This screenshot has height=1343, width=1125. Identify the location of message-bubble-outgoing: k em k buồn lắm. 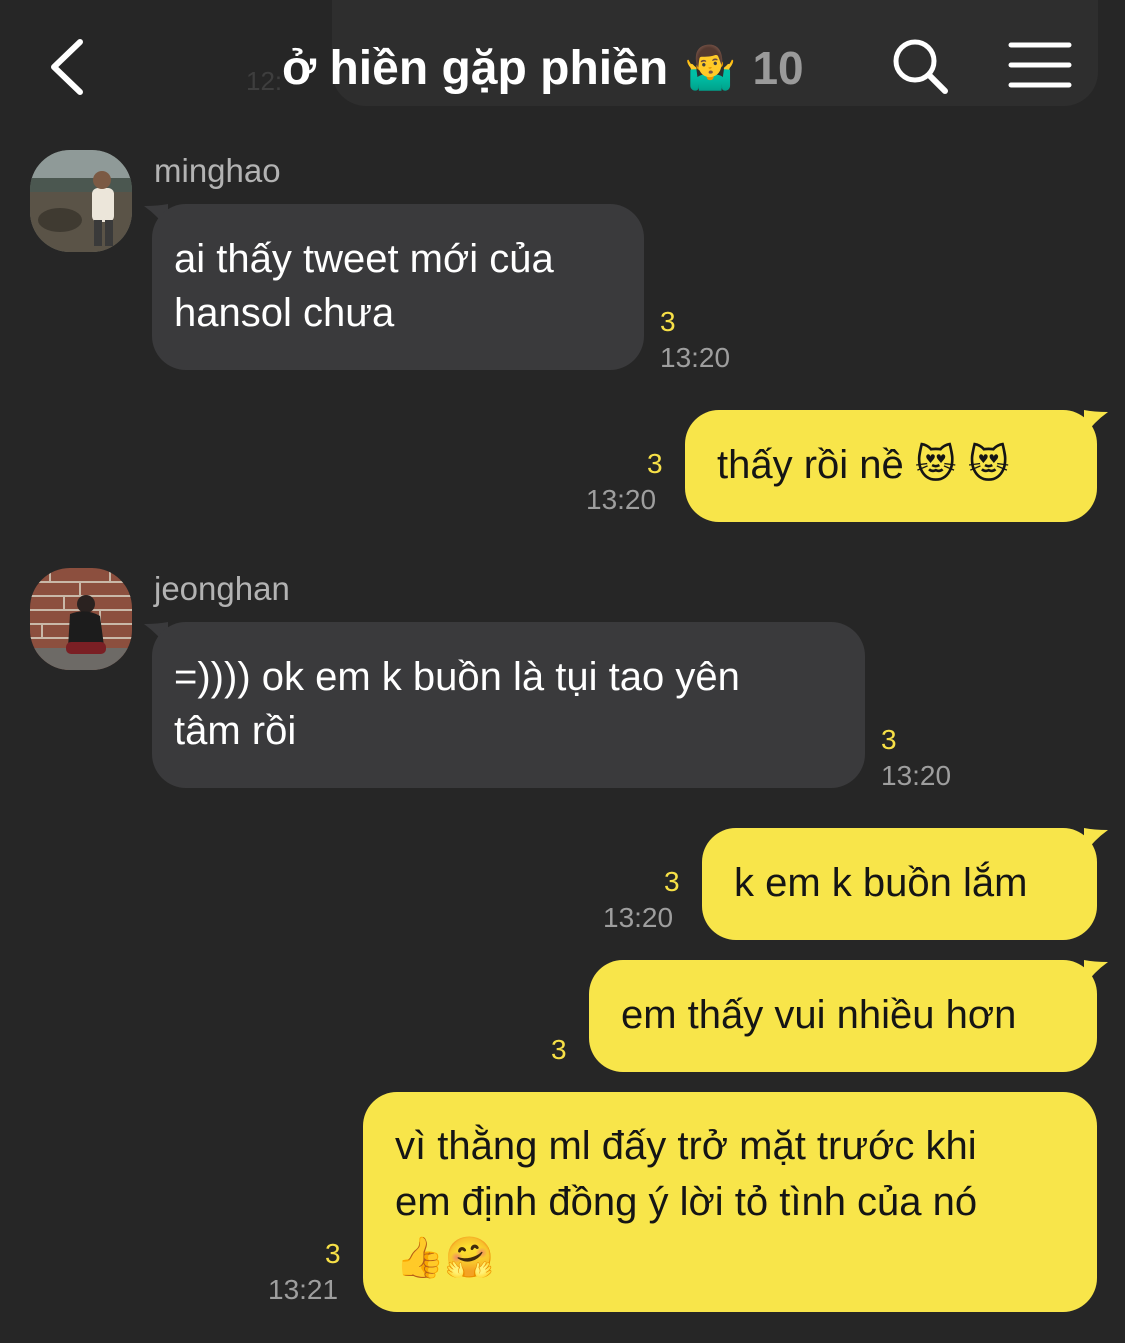
(899, 884).